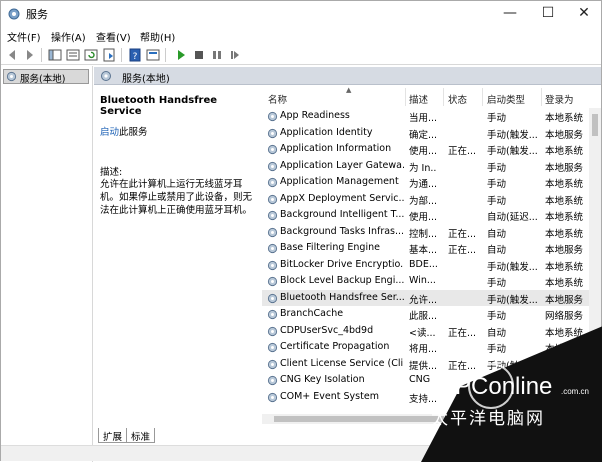  I want to click on table-row: Application Identity 确定... 手动(触发... 本地服务, so click(431, 133).